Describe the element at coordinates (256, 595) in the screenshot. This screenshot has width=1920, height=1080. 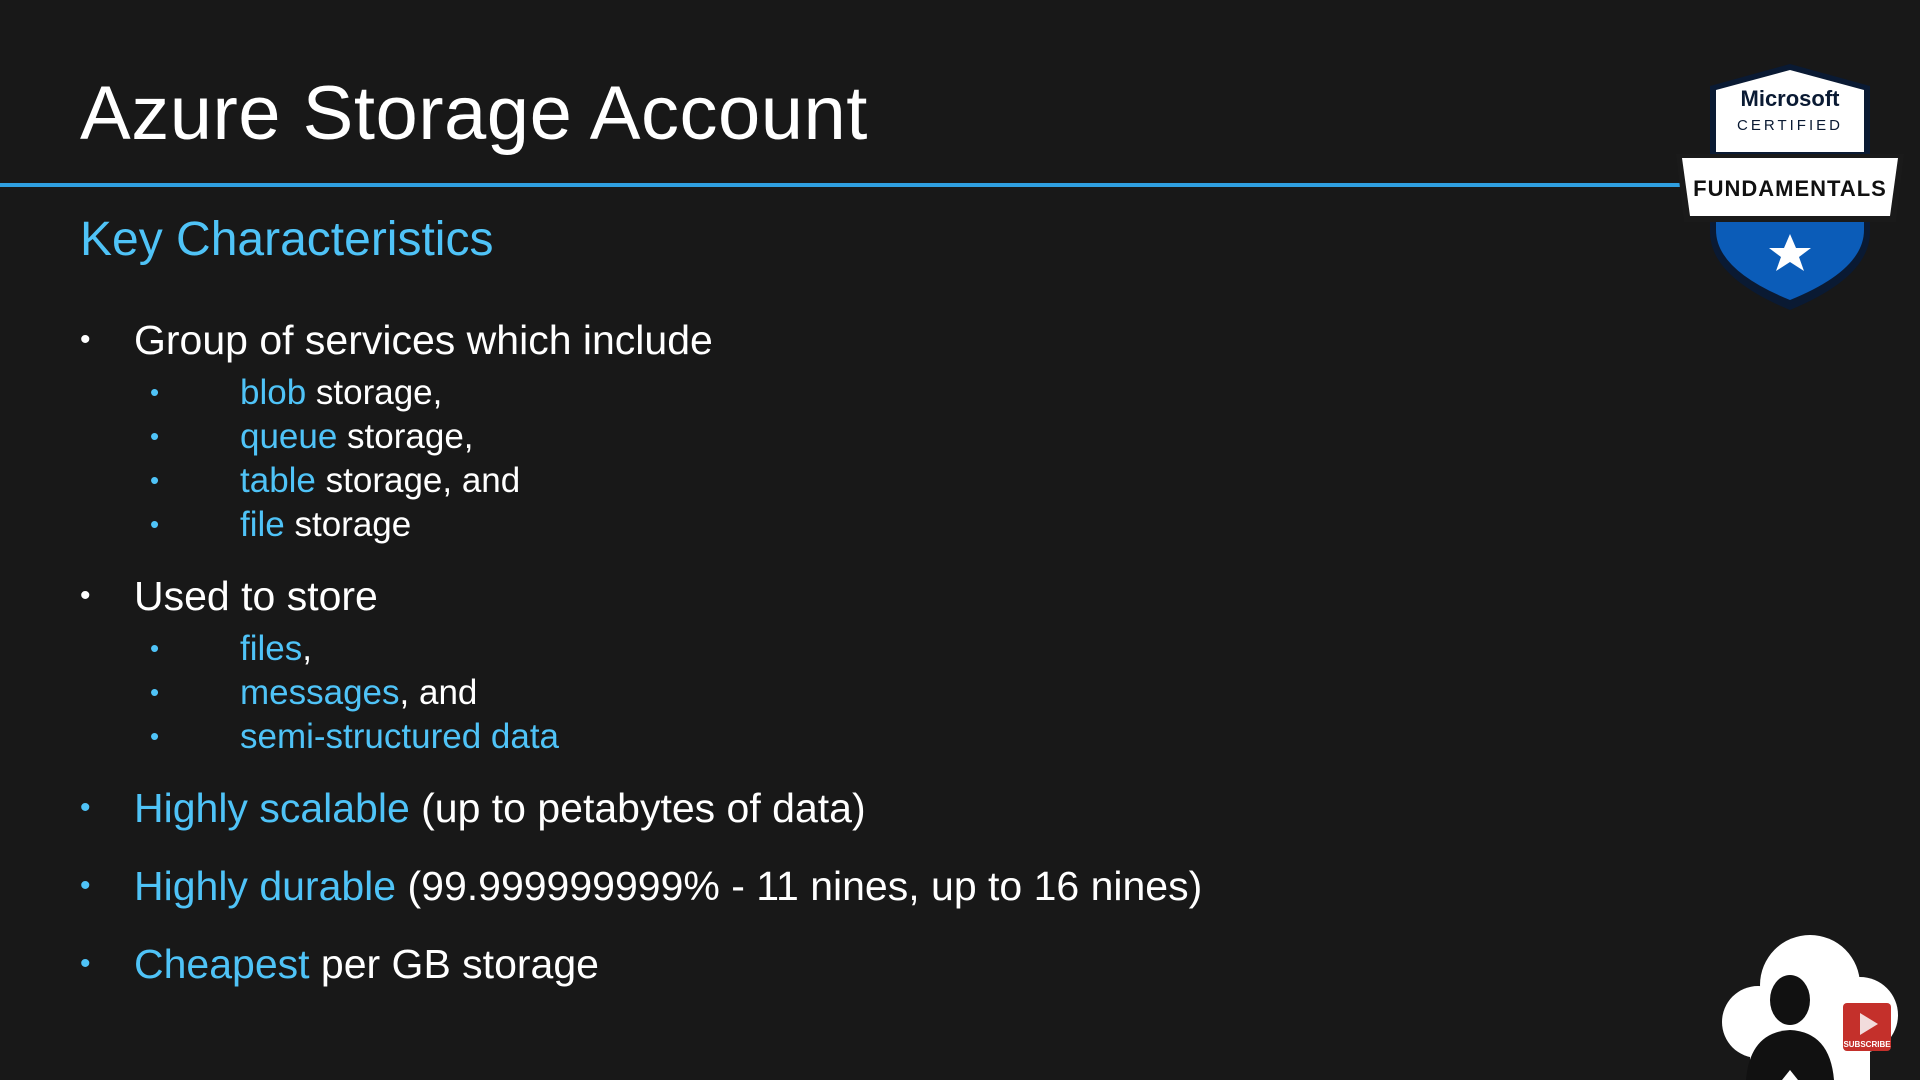
I see `bullet-text: Used to store` at that location.